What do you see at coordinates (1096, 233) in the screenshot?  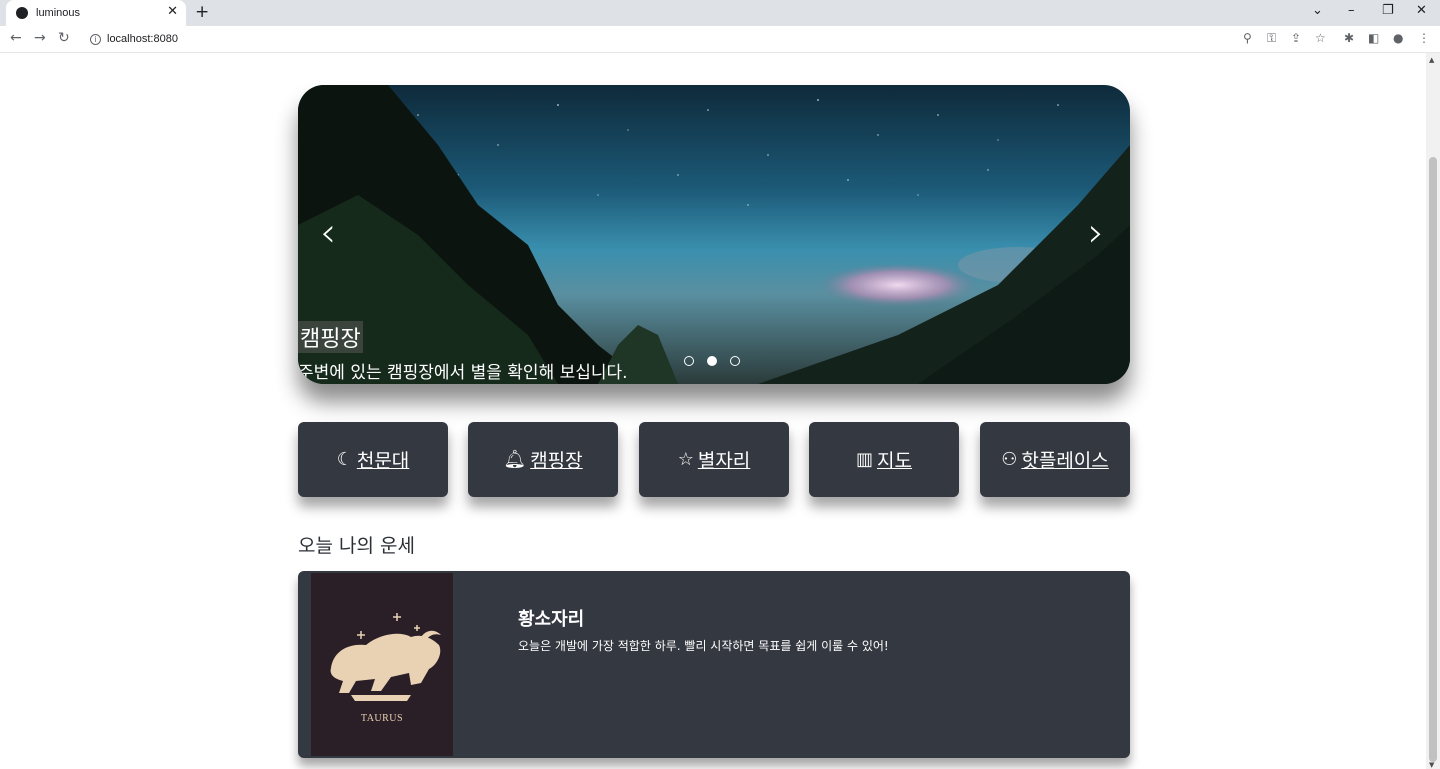 I see `carousel-next-icon: ›` at bounding box center [1096, 233].